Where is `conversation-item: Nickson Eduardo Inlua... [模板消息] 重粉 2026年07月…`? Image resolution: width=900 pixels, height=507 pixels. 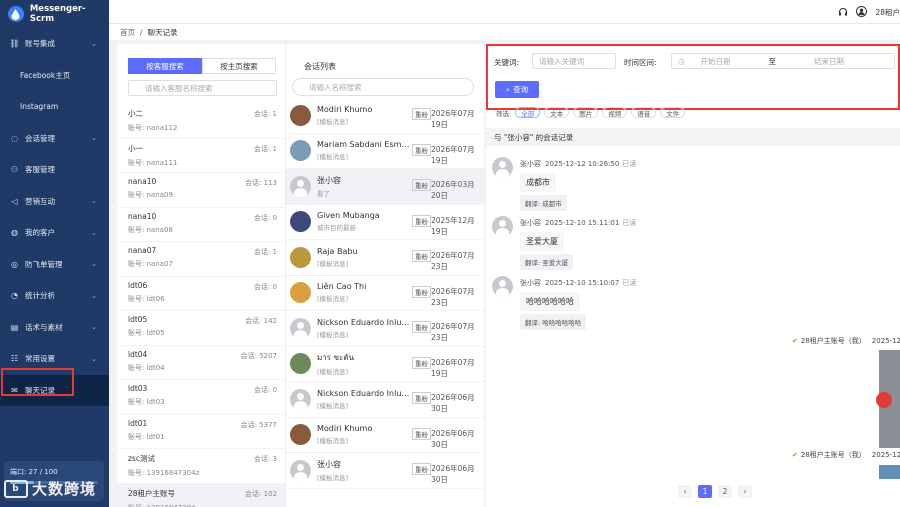
conversation-item: Nickson Eduardo Inlua... [模板消息] 重粉 2026年07月… is located at coordinates (385, 329).